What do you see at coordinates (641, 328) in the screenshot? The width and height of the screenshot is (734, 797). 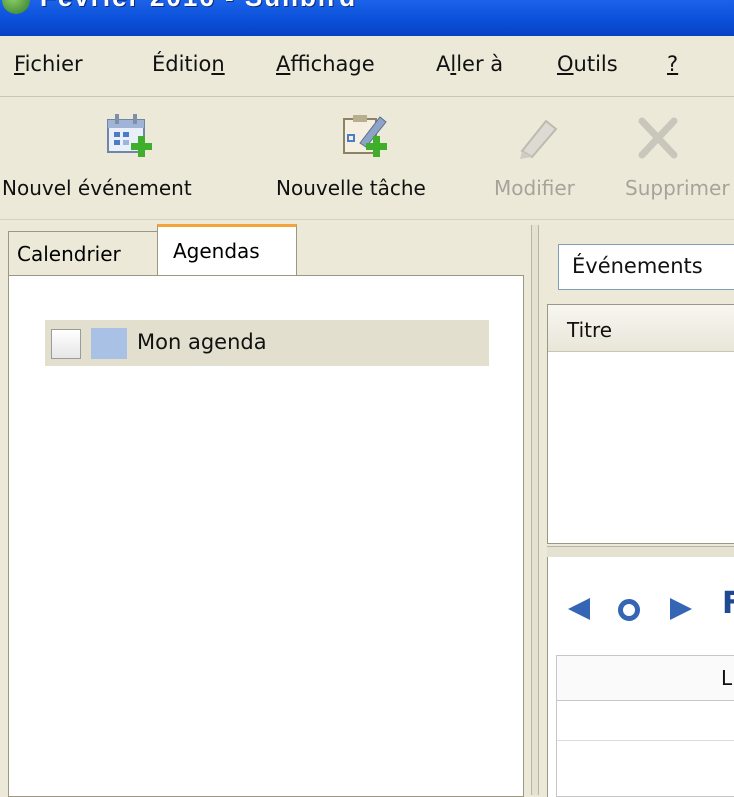 I see `column-header-title: Titre` at bounding box center [641, 328].